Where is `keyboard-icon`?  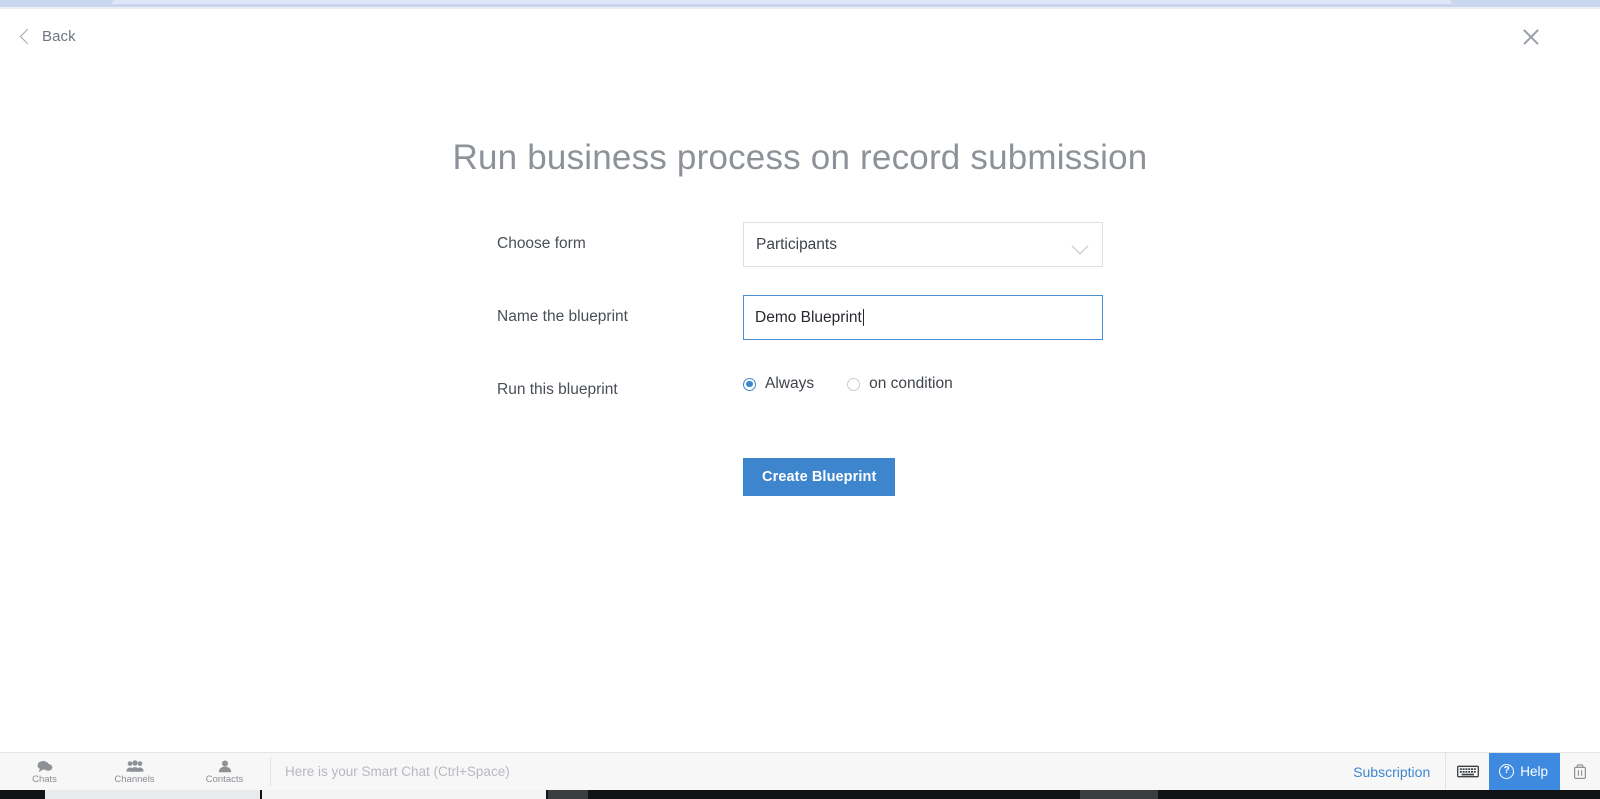
keyboard-icon is located at coordinates (1467, 771).